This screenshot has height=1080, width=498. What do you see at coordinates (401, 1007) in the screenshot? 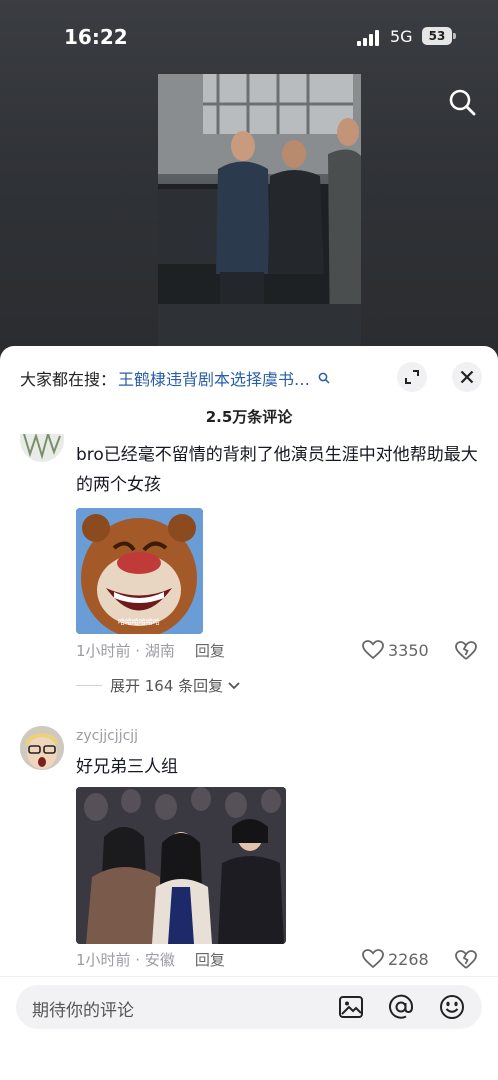
I see `at-icon` at bounding box center [401, 1007].